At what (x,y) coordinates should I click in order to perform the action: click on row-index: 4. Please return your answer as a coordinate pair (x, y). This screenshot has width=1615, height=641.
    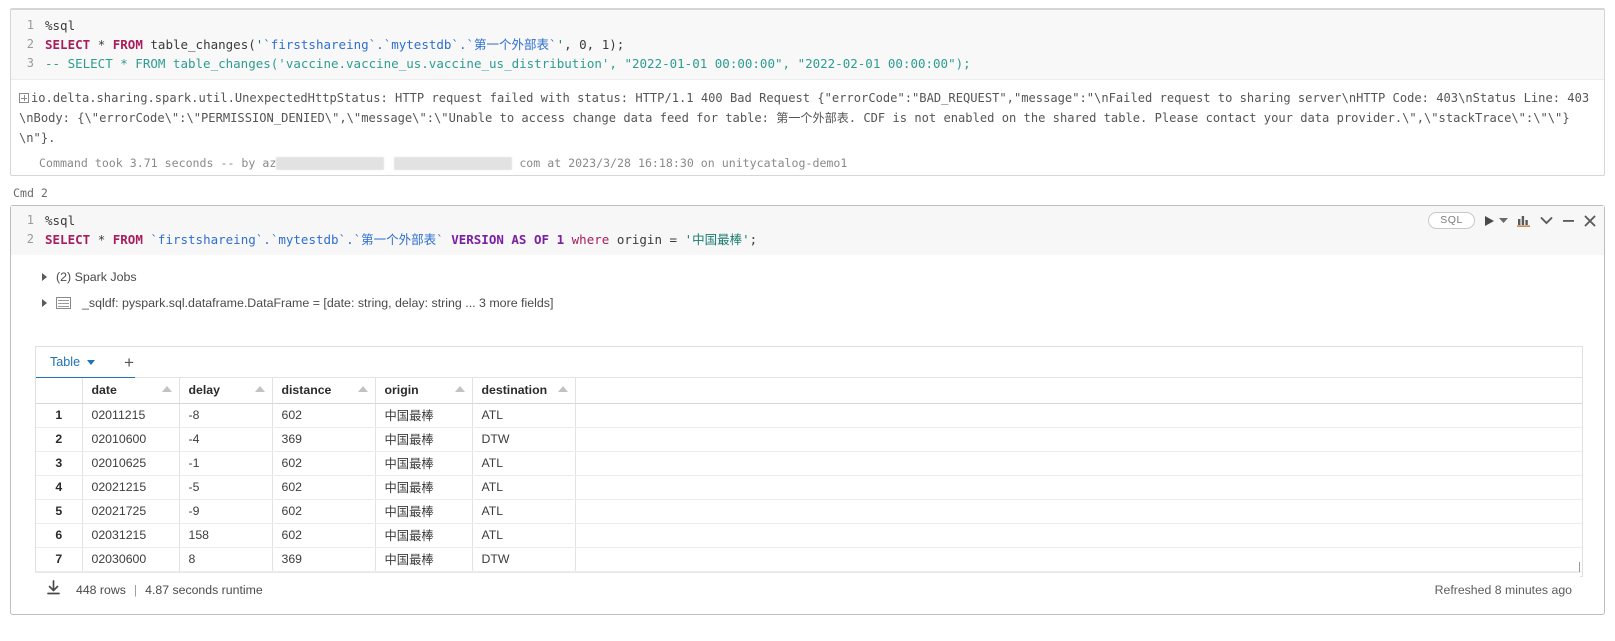
    Looking at the image, I should click on (59, 487).